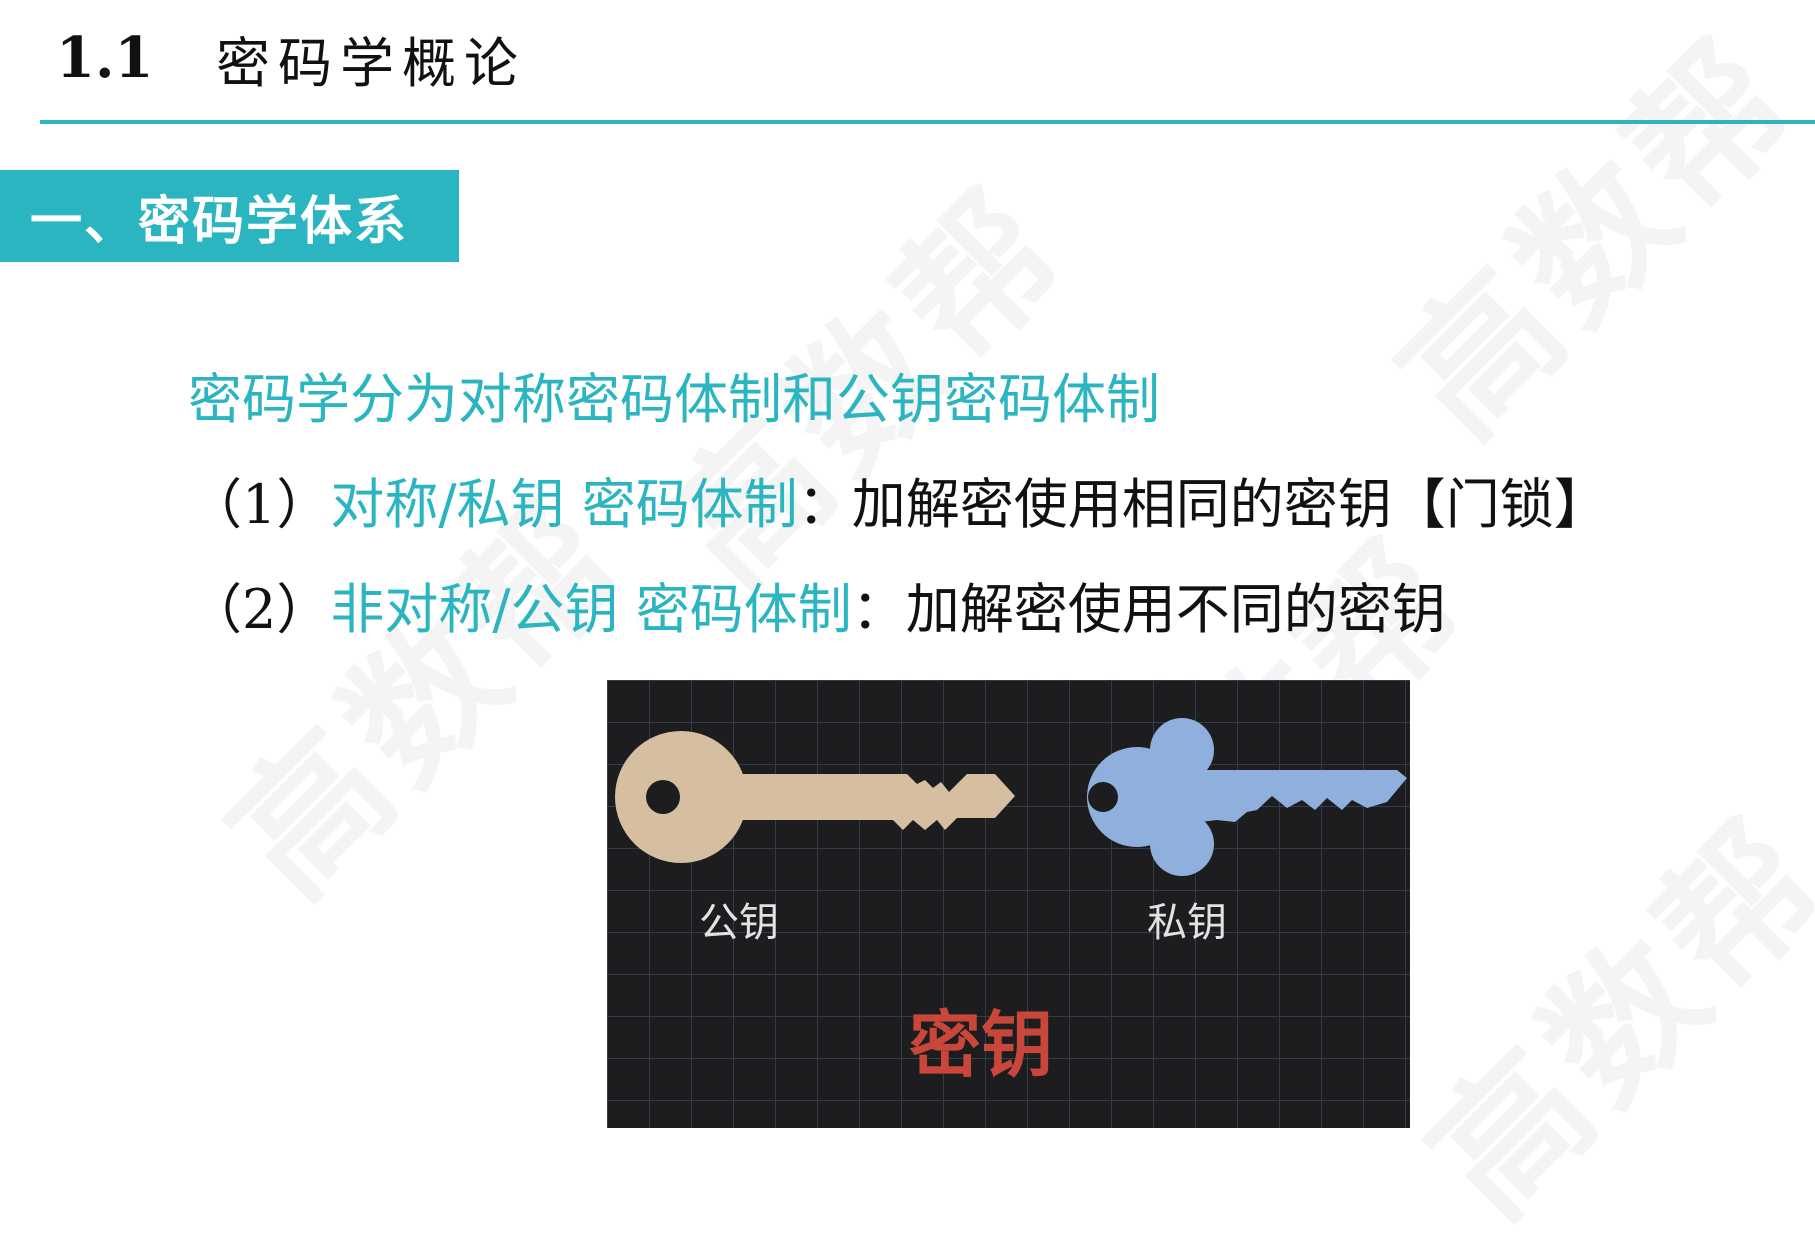 The height and width of the screenshot is (1255, 1815). Describe the element at coordinates (259, 504) in the screenshot. I see `item-number: （1）` at that location.